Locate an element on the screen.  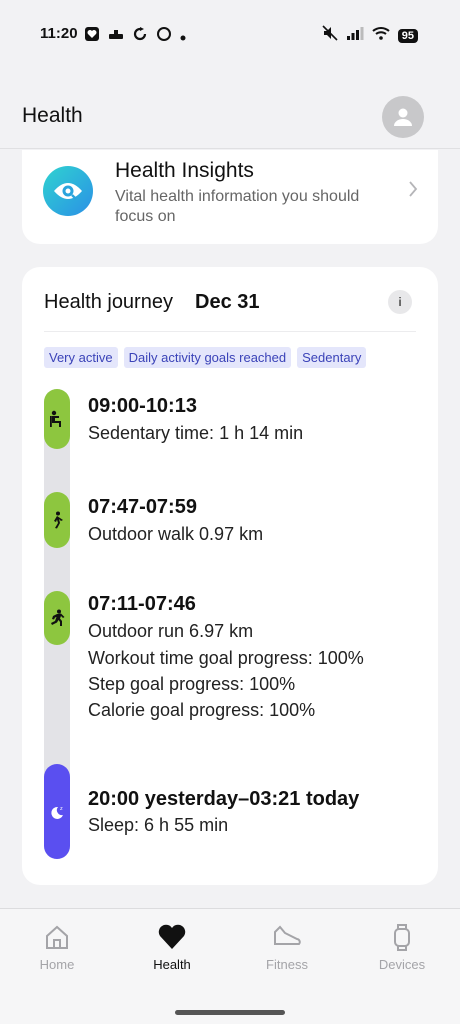
status-left-icons is located at coordinates (135, 36).